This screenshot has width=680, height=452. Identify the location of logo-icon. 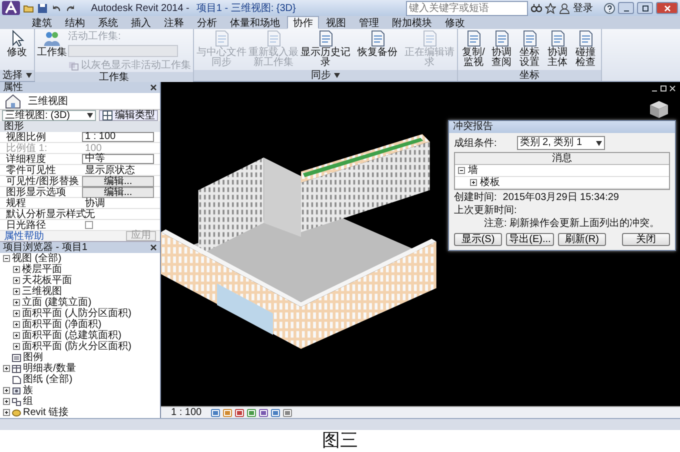
(11, 8).